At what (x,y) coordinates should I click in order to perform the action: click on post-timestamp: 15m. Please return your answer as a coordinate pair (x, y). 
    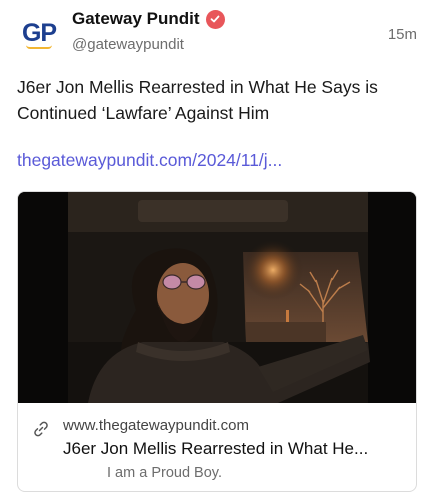
    Looking at the image, I should click on (402, 34).